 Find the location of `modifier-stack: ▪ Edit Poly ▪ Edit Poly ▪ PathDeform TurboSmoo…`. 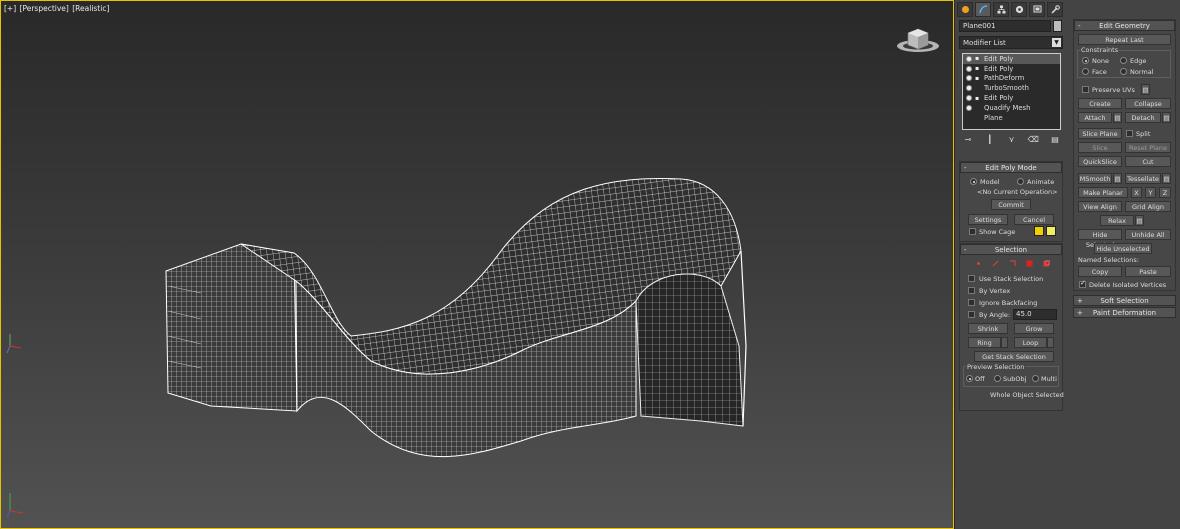

modifier-stack: ▪ Edit Poly ▪ Edit Poly ▪ PathDeform TurboSmoo… is located at coordinates (1011, 91).